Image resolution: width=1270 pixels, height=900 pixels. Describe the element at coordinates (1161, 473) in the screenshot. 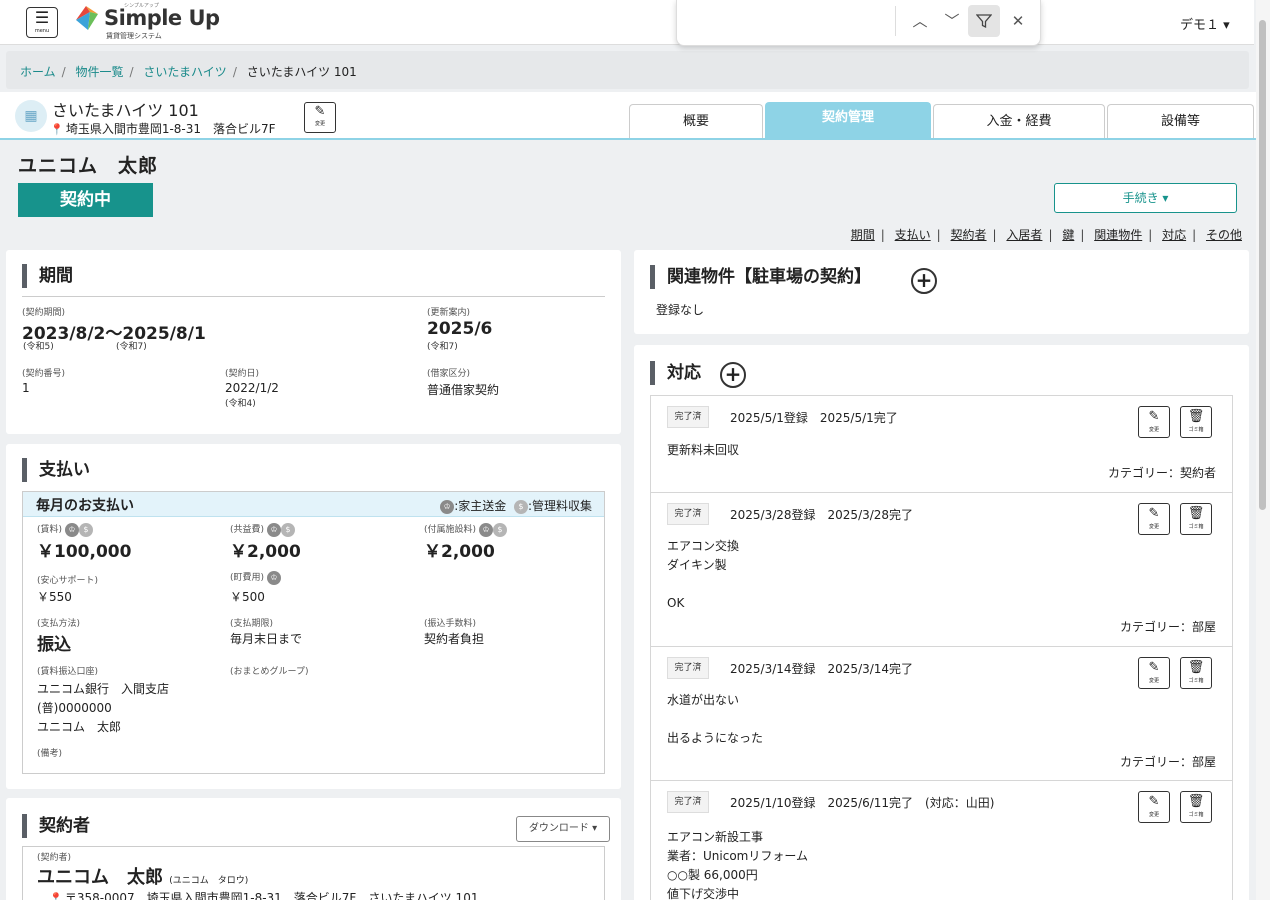

I see `response-category: カテゴリー：契約者` at that location.